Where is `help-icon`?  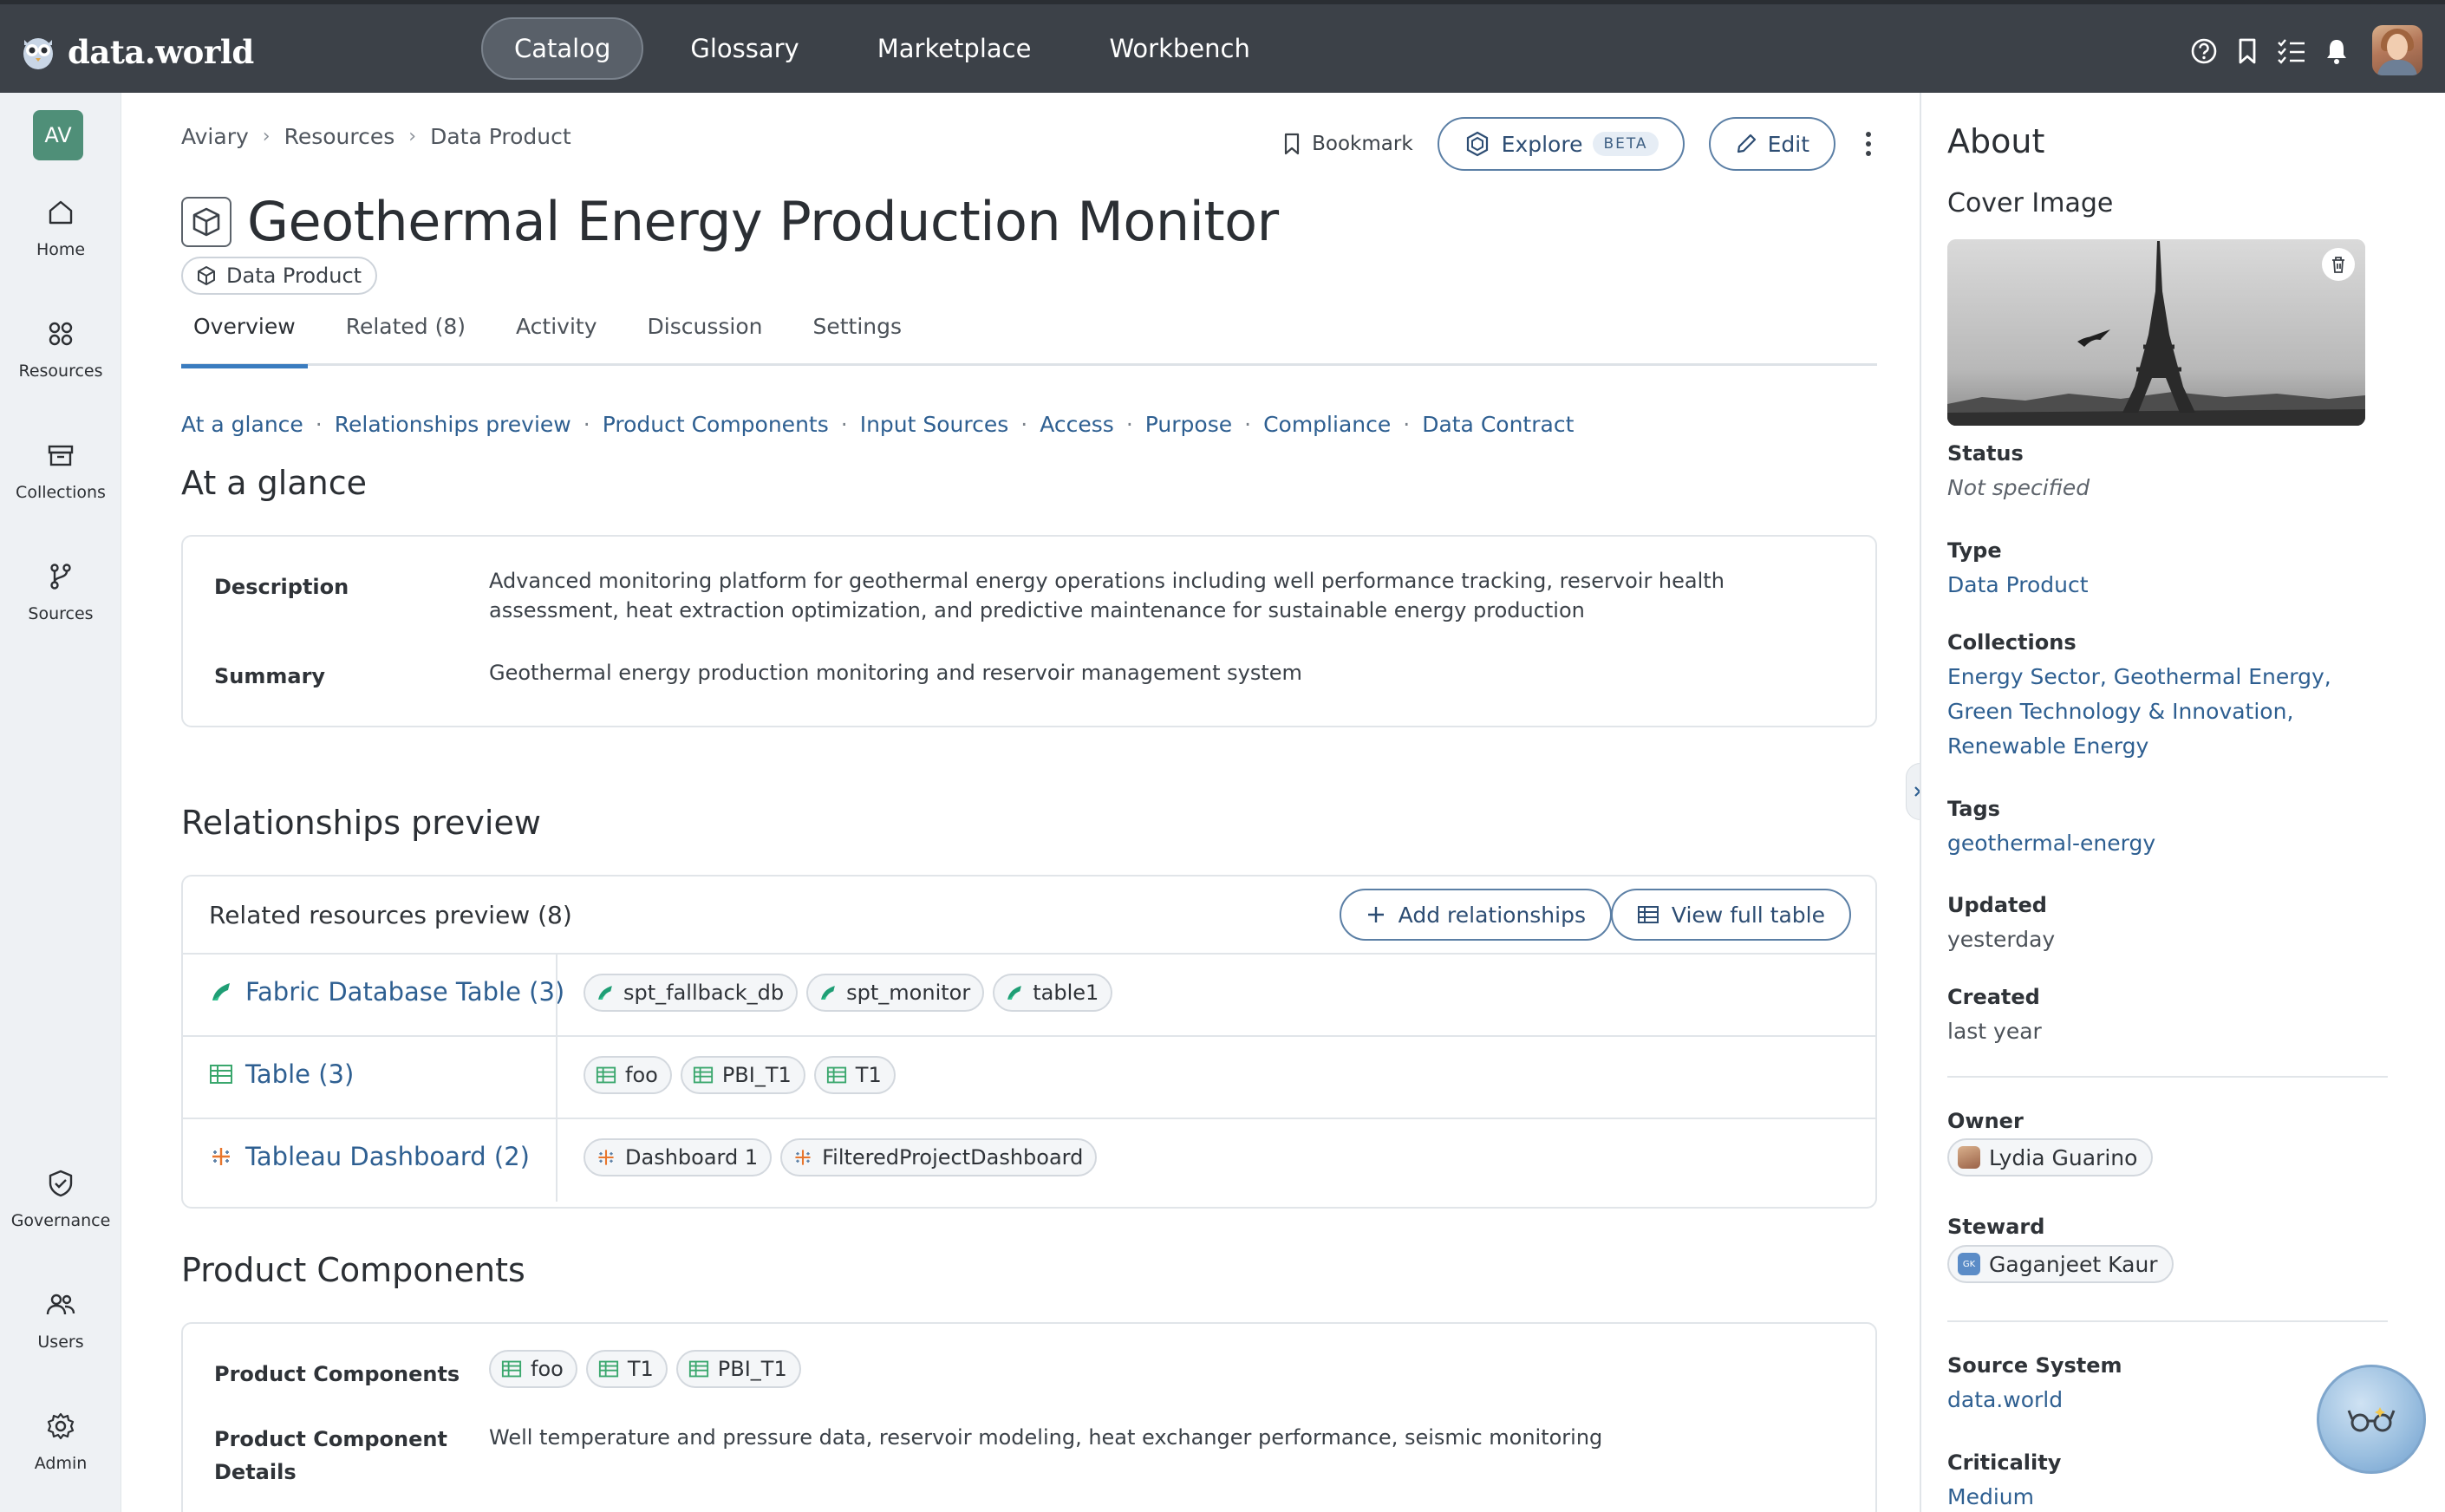 help-icon is located at coordinates (2204, 51).